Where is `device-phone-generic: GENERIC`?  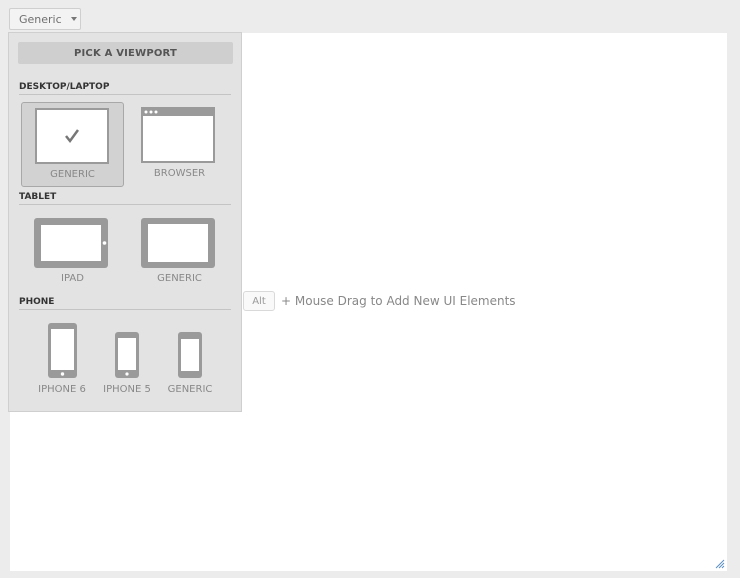
device-phone-generic: GENERIC is located at coordinates (190, 360).